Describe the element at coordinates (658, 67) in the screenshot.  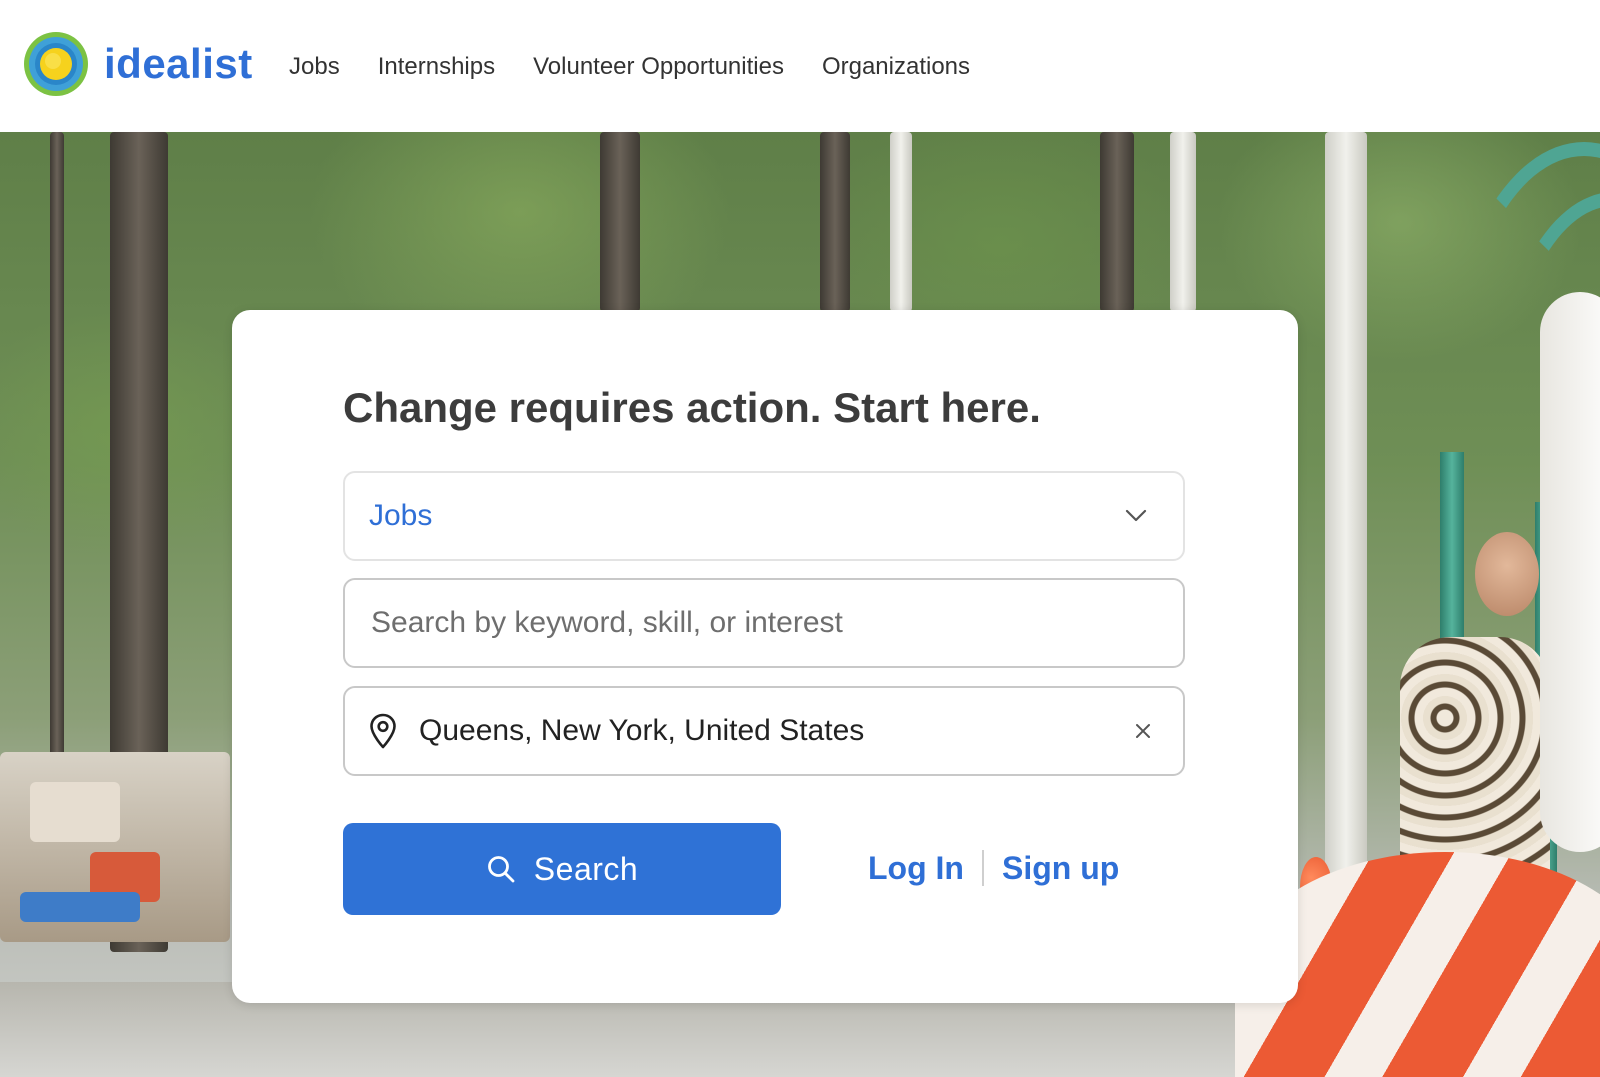
I see `nav-item-volunteer-opportunities: Volunteer Opportunities` at that location.